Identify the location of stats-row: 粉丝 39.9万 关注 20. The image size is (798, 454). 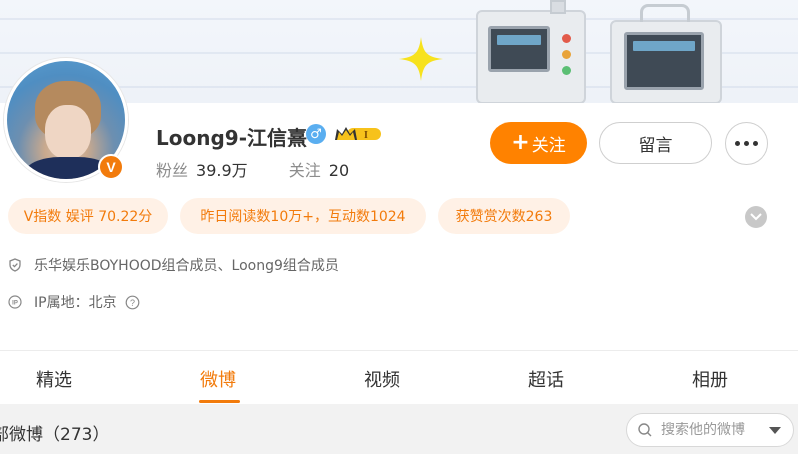
(270, 169).